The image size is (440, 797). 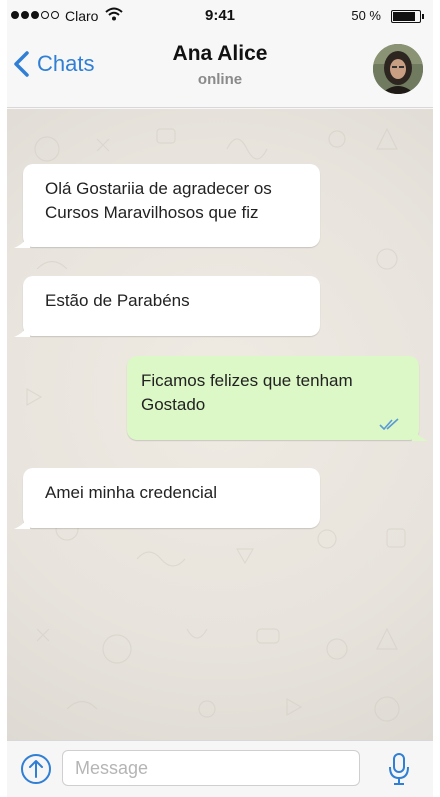 What do you see at coordinates (117, 300) in the screenshot?
I see `message-line: Estão de Parabéns` at bounding box center [117, 300].